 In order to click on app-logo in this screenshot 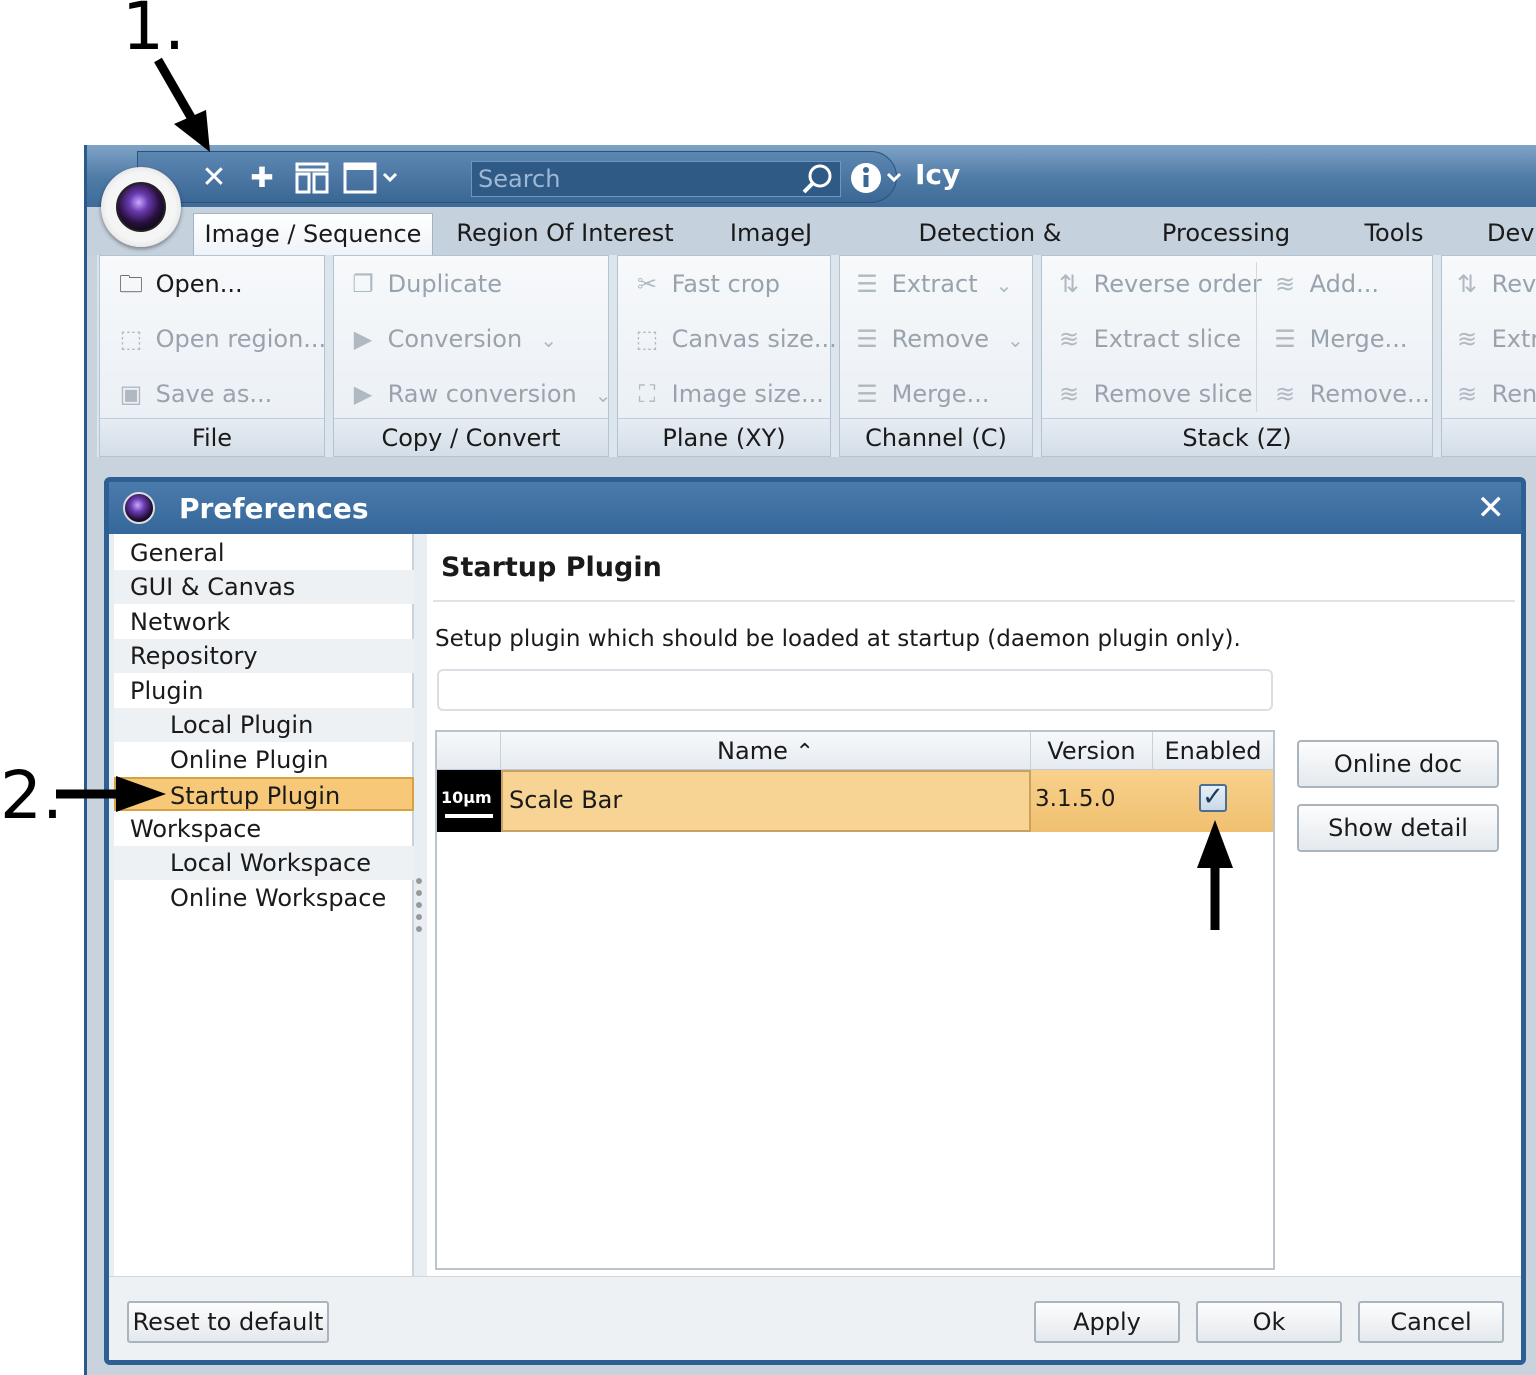, I will do `click(141, 207)`.